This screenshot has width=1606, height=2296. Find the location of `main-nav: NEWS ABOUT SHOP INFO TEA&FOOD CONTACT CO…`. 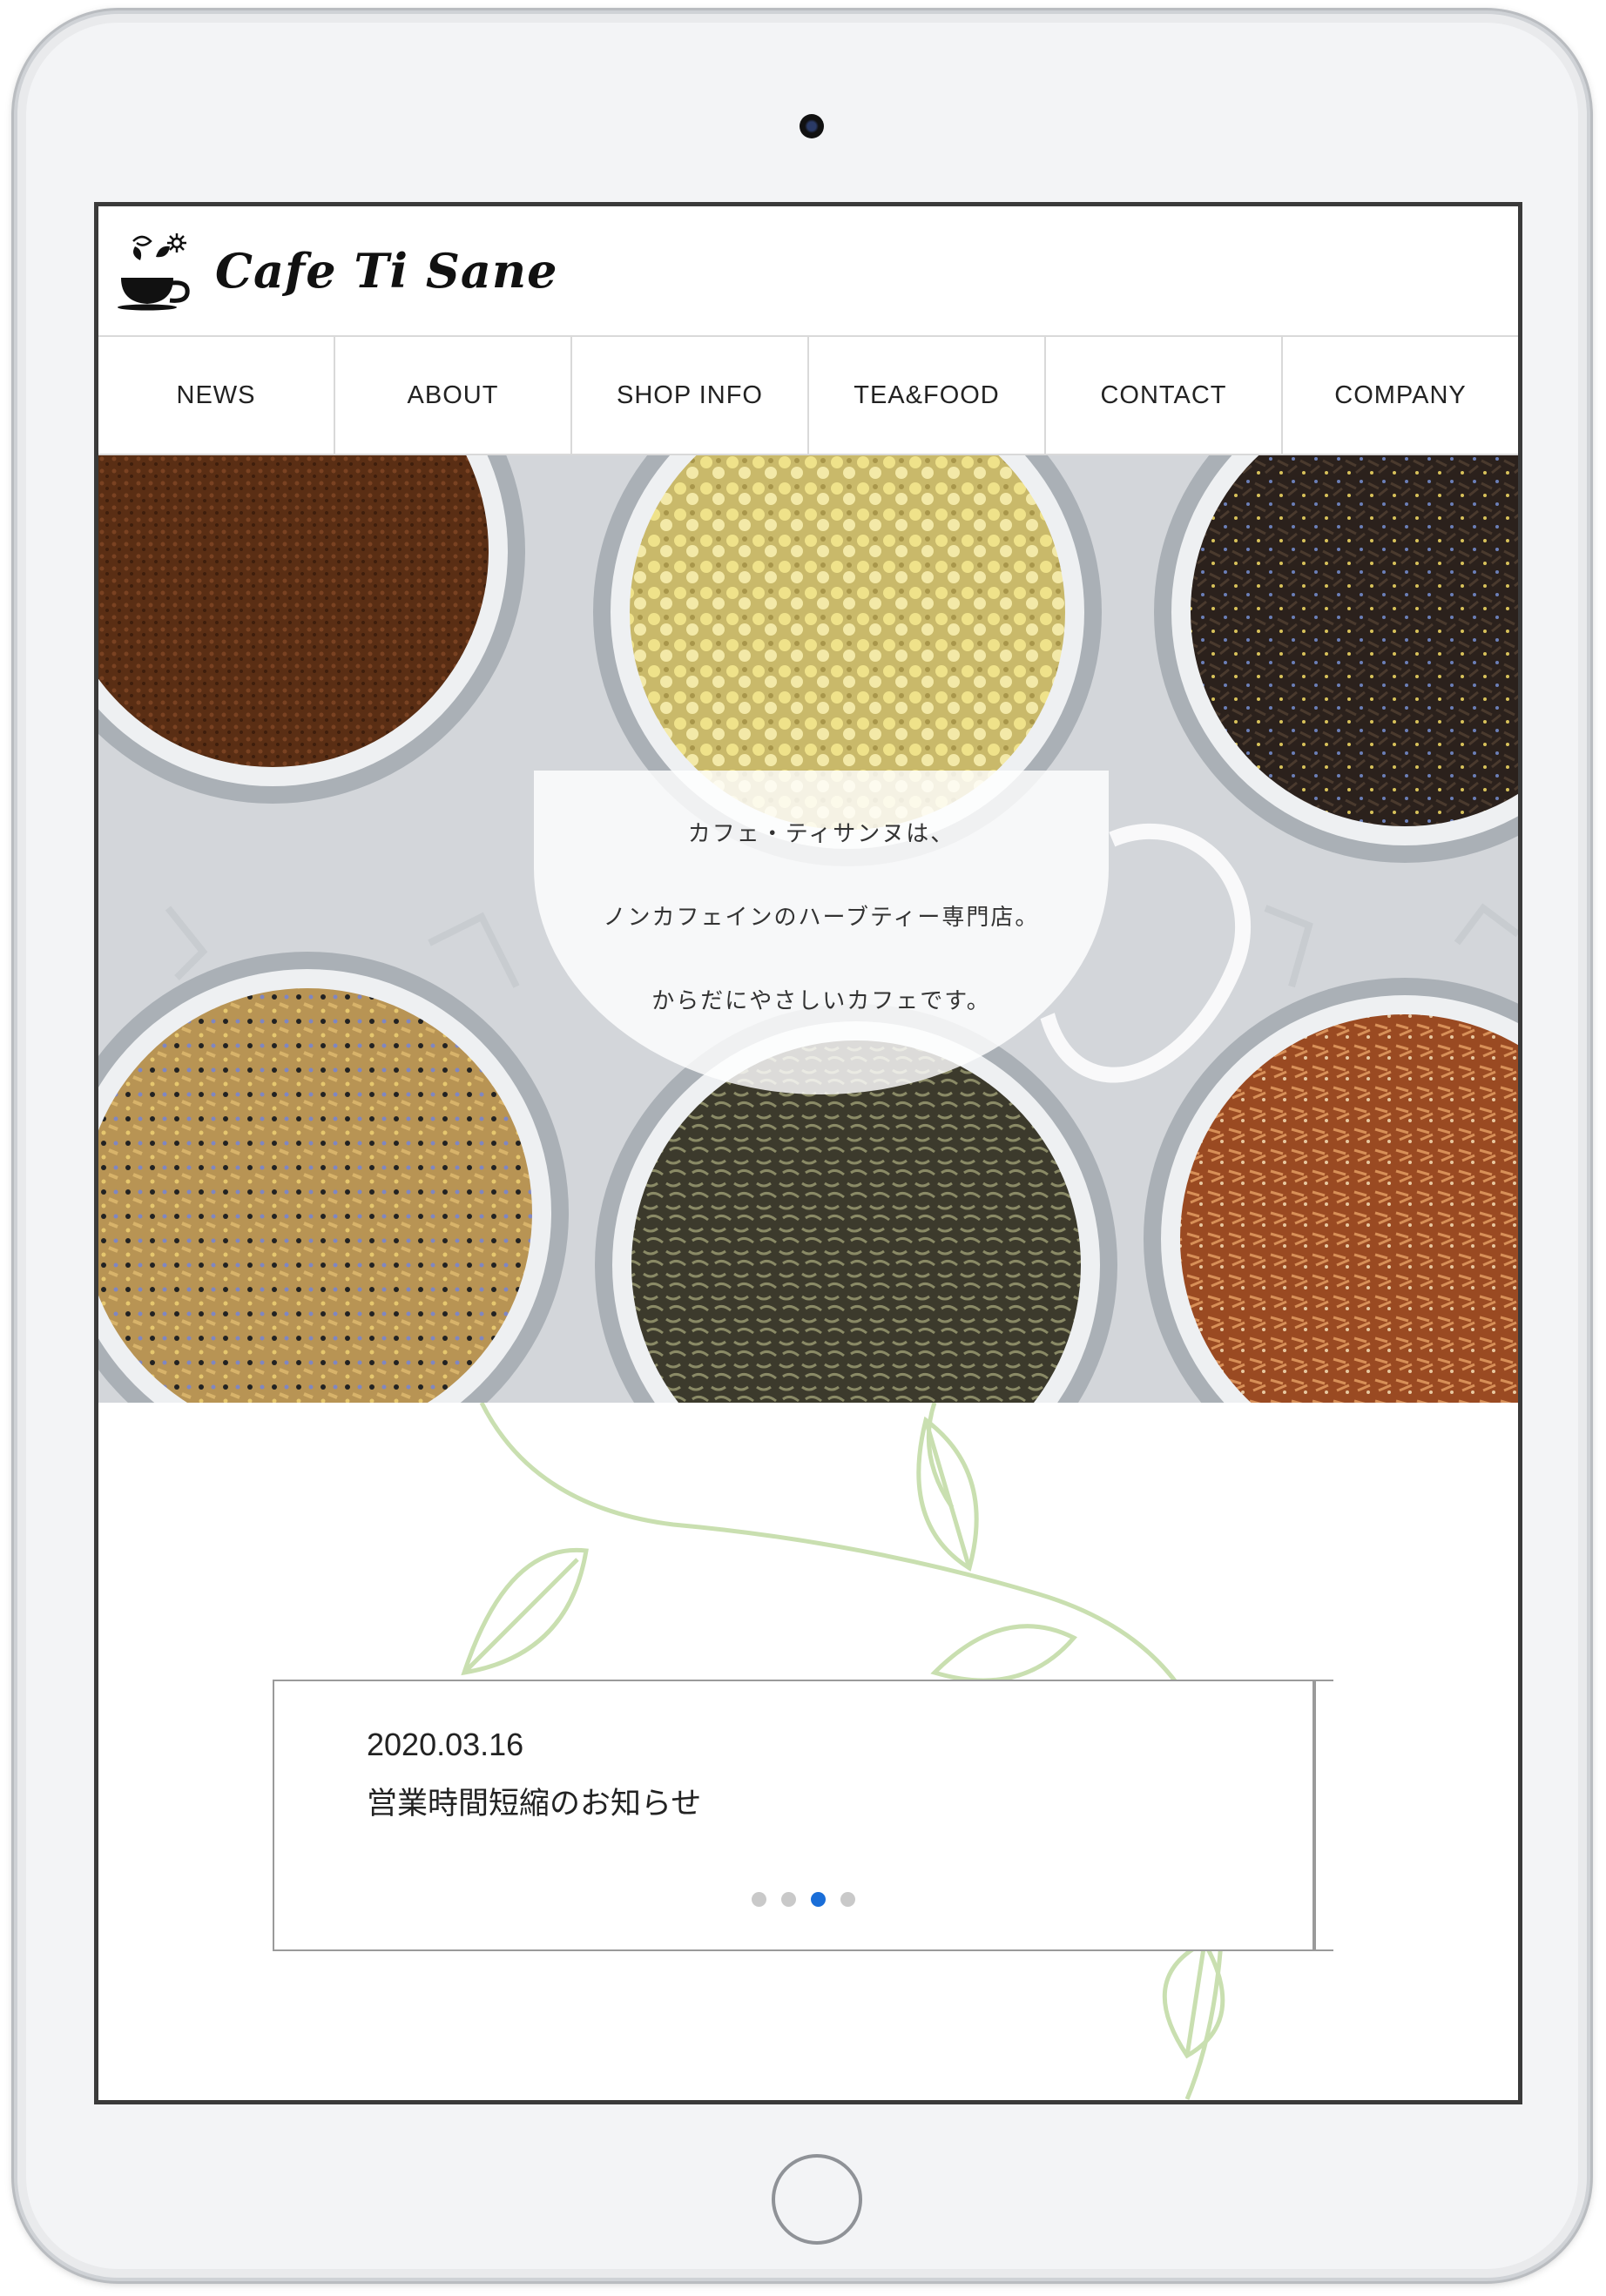

main-nav: NEWS ABOUT SHOP INFO TEA&FOOD CONTACT CO… is located at coordinates (808, 395).